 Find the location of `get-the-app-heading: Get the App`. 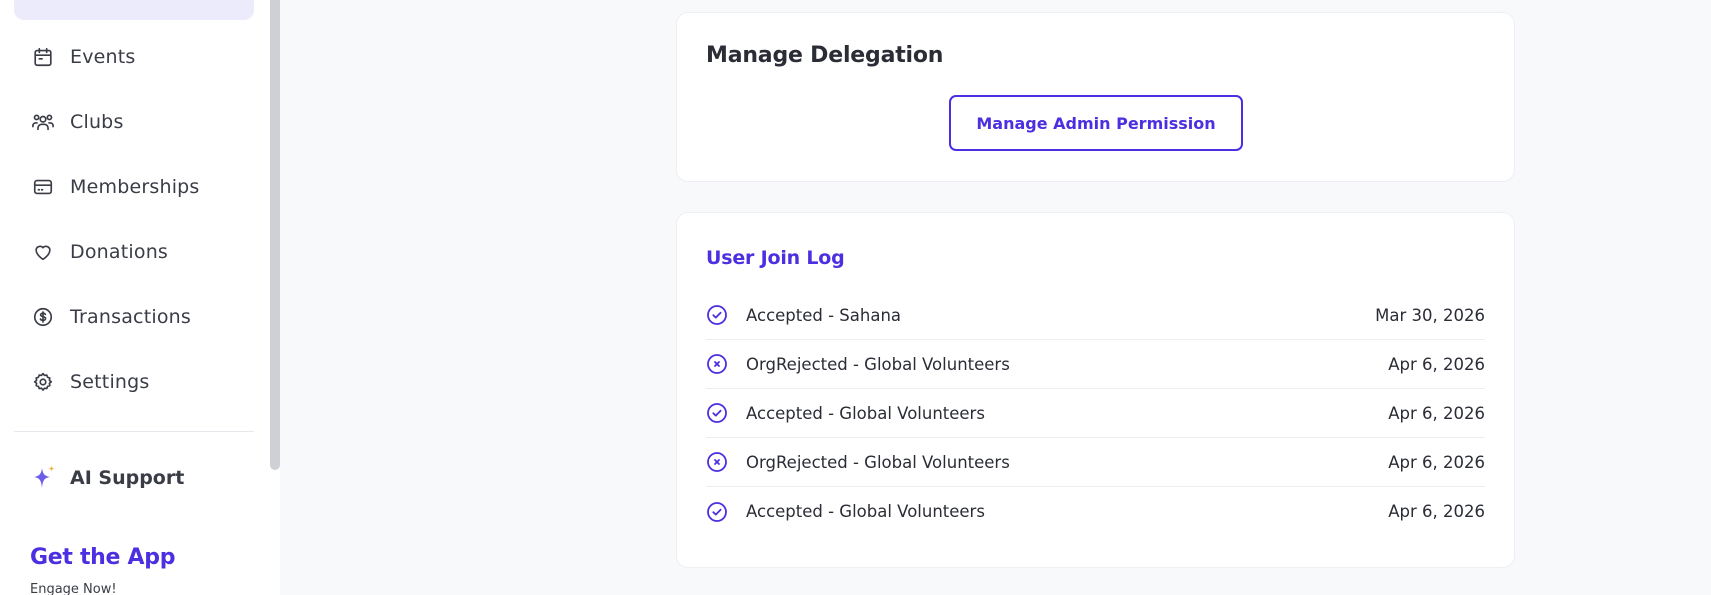

get-the-app-heading: Get the App is located at coordinates (103, 557).